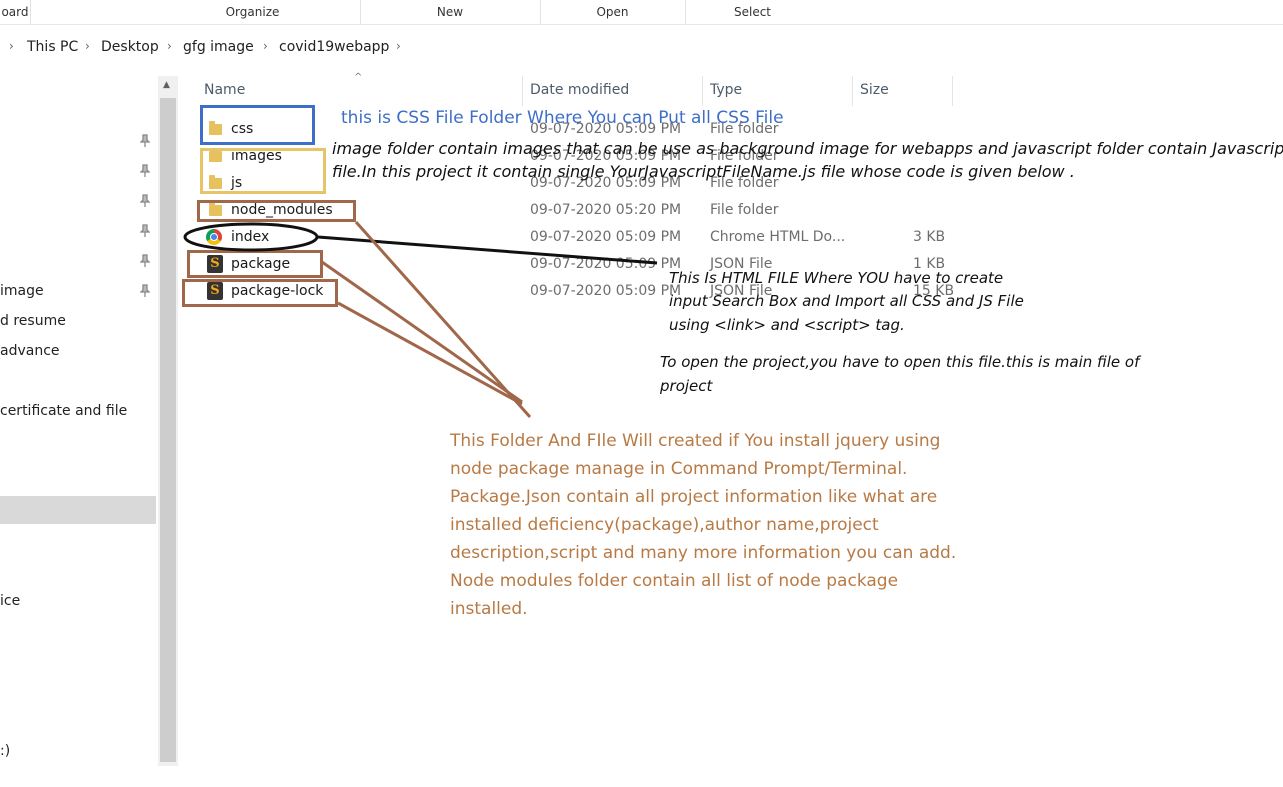  What do you see at coordinates (686, 386) in the screenshot?
I see `open-note-line-2: project` at bounding box center [686, 386].